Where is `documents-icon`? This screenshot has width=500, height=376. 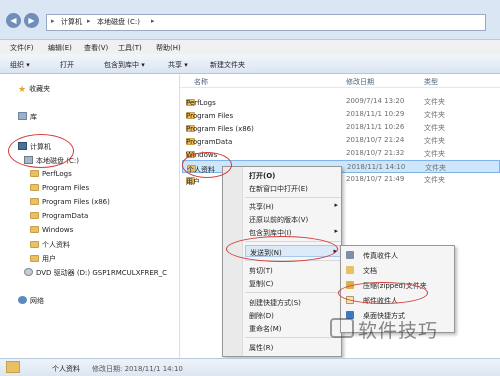
documents-icon is located at coordinates (350, 270).